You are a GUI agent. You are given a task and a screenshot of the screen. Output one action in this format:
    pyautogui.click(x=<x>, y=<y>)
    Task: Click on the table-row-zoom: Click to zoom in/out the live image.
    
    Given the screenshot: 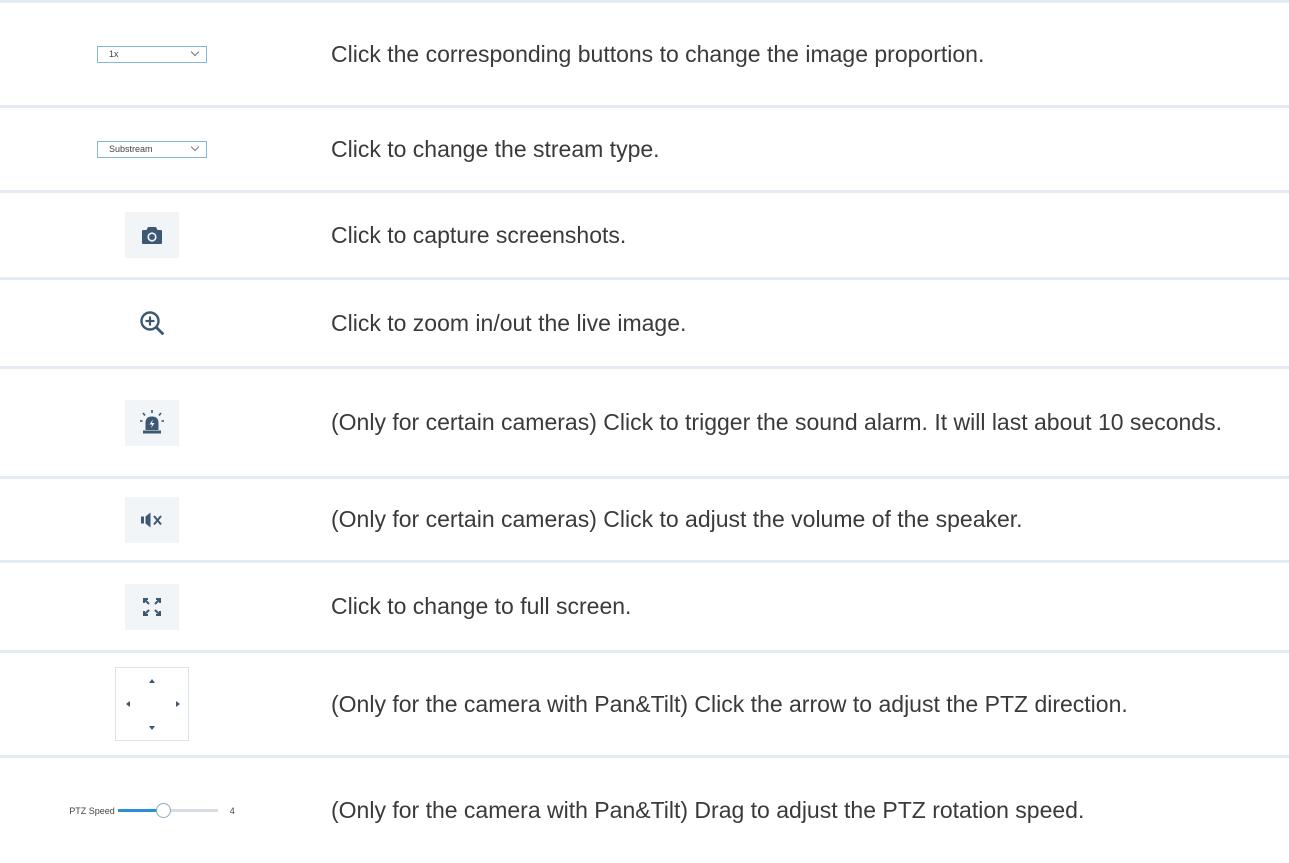 What is the action you would take?
    pyautogui.click(x=644, y=324)
    